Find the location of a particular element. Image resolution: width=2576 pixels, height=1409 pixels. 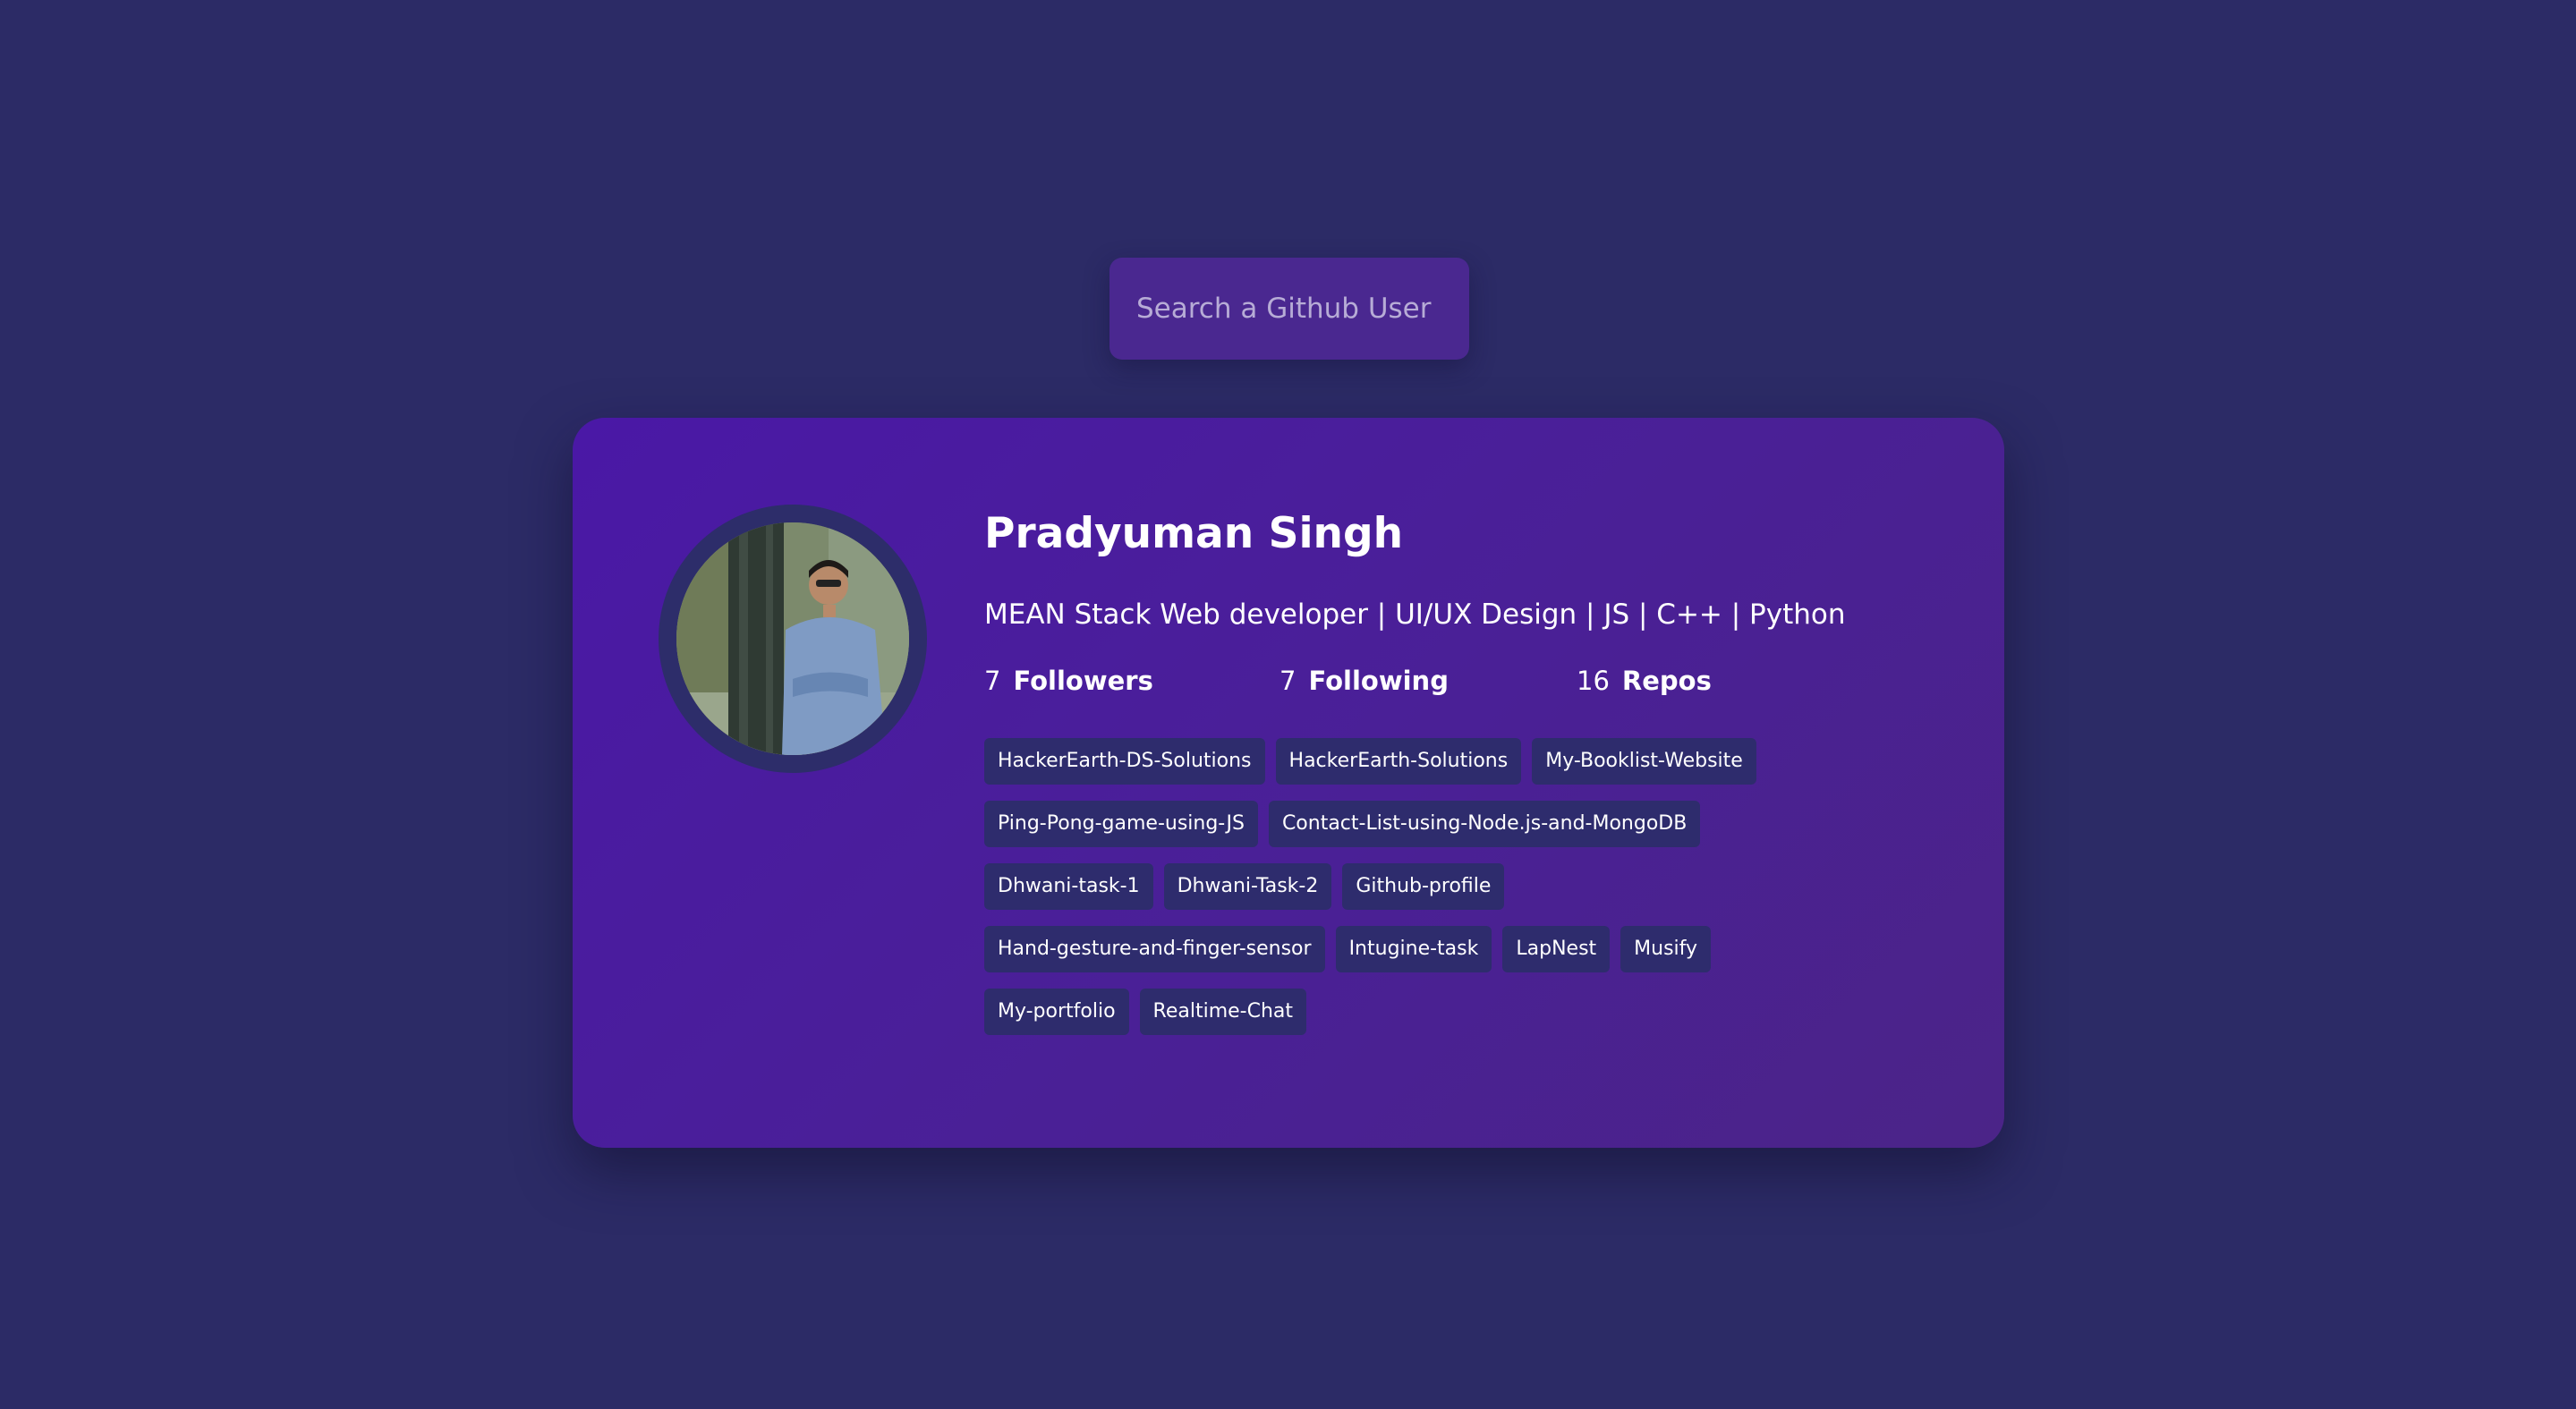

profile-stats: 7 Followers 7 Following 16 Repos is located at coordinates (1467, 680).